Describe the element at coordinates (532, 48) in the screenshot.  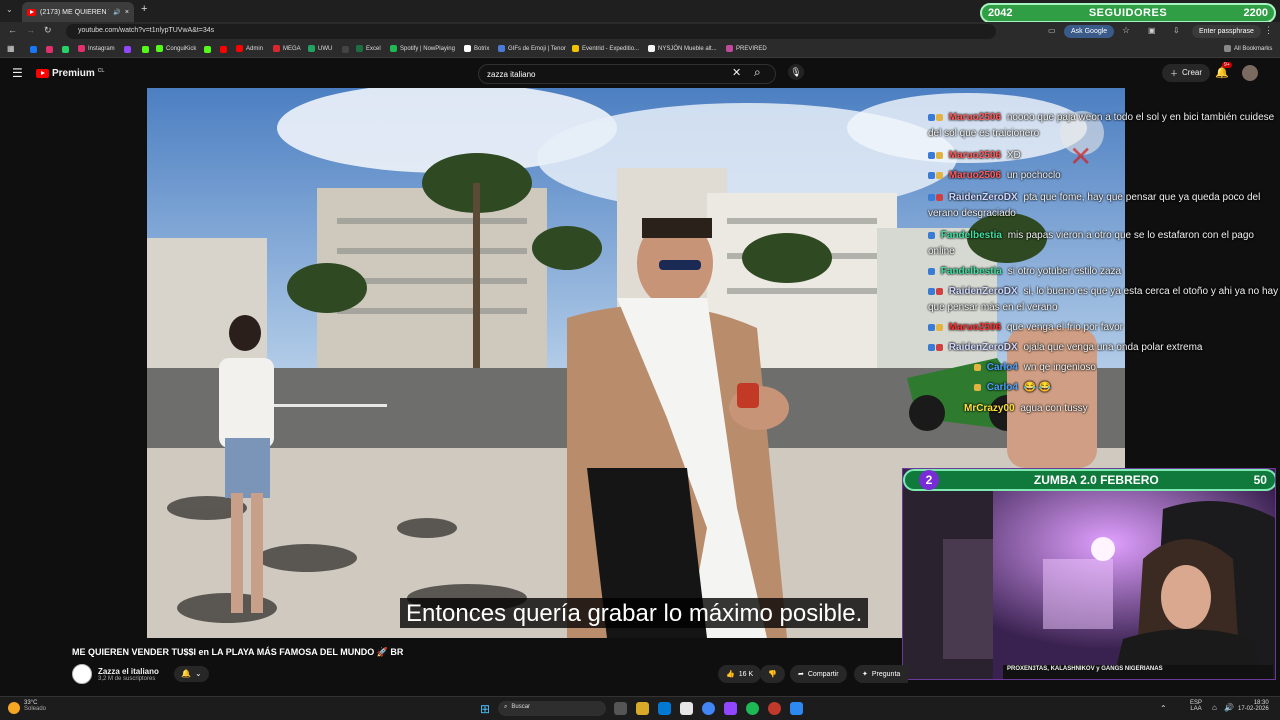
I see `bookmark-tenor: GIFs de Emoji | Tenor` at that location.